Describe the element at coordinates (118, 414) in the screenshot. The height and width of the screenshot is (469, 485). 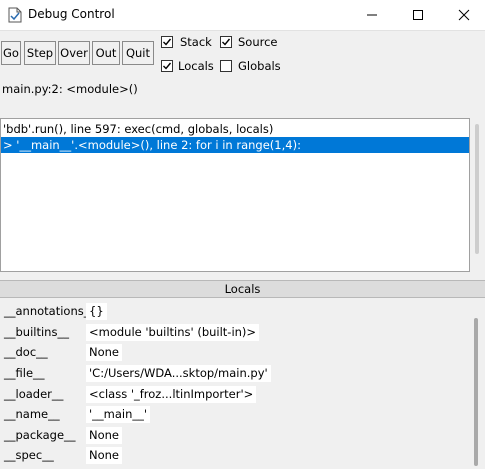
I see `var-value: '__main__'` at that location.